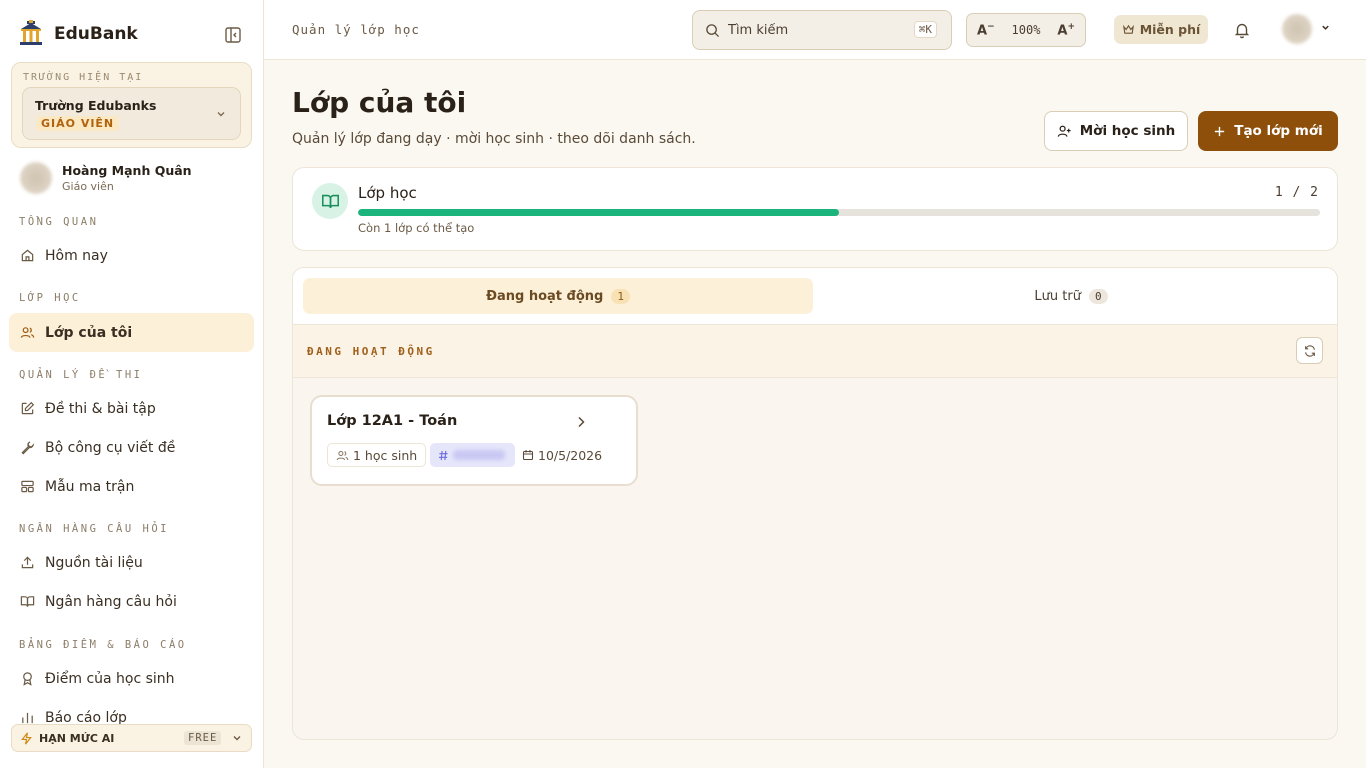  I want to click on created-date-chip: 10/5/2026, so click(562, 455).